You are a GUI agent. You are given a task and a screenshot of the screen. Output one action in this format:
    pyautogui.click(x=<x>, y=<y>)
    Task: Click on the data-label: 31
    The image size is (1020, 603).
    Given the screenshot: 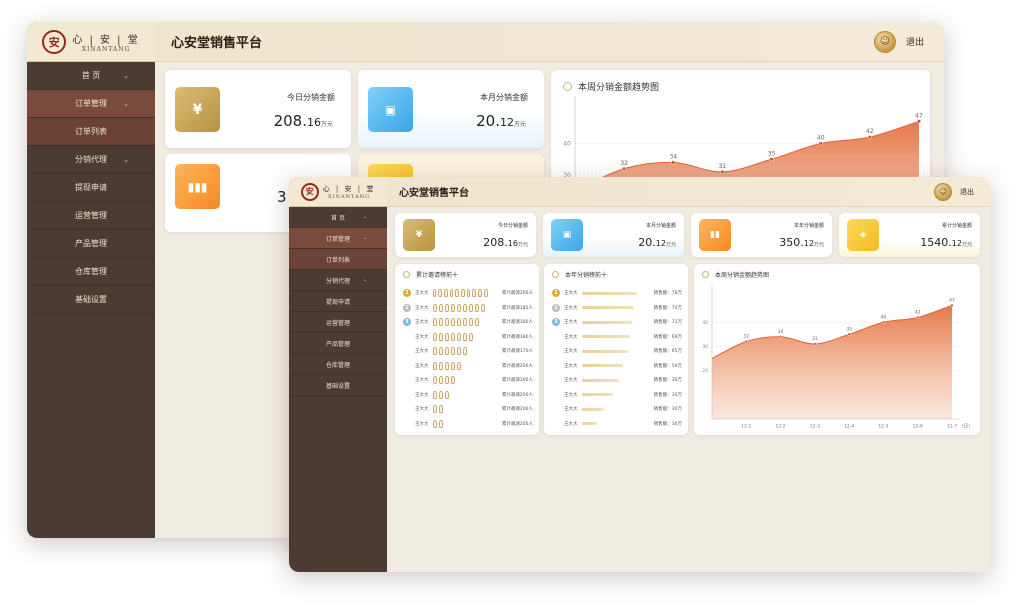 What is the action you would take?
    pyautogui.click(x=815, y=339)
    